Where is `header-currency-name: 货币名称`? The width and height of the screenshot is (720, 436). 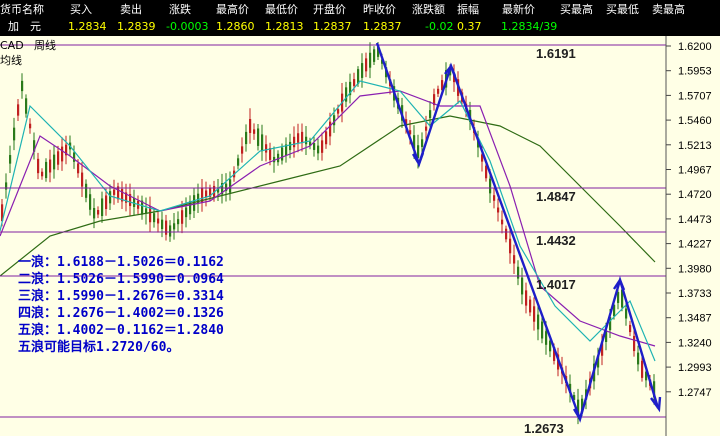 header-currency-name: 货币名称 is located at coordinates (22, 9).